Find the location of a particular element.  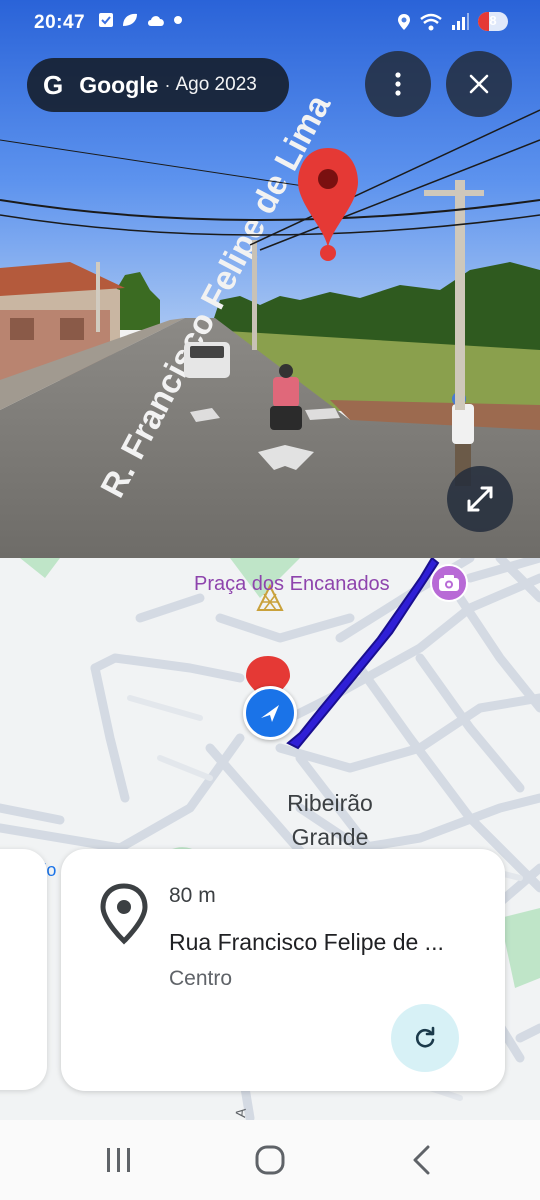

refresh-button is located at coordinates (425, 1038).